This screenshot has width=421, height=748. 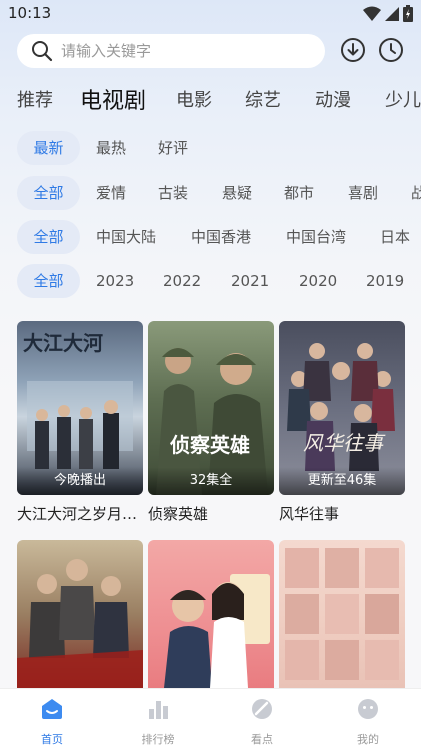 What do you see at coordinates (210, 14) in the screenshot?
I see `status-bar: 10:13` at bounding box center [210, 14].